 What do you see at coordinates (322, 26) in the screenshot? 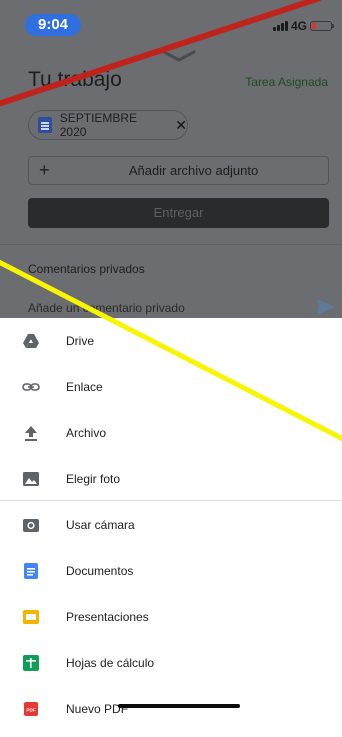
I see `battery-icon` at bounding box center [322, 26].